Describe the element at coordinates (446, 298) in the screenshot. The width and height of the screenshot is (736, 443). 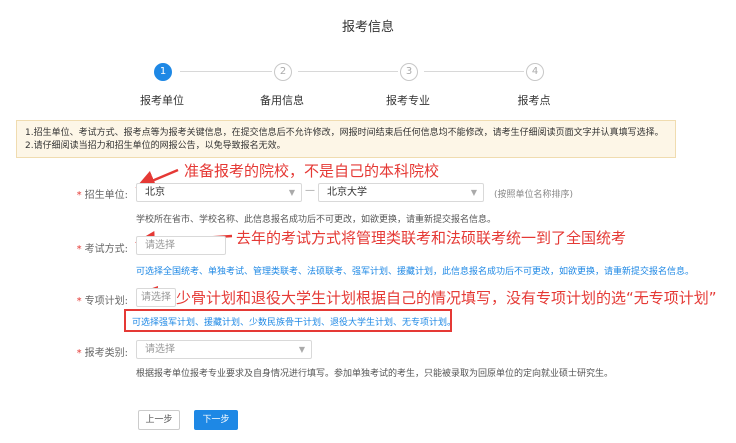
I see `annotation-text-3: 少骨计划和退役大学生计划根据自己的情况填写，没有专项计划的选“无专项计划”` at that location.